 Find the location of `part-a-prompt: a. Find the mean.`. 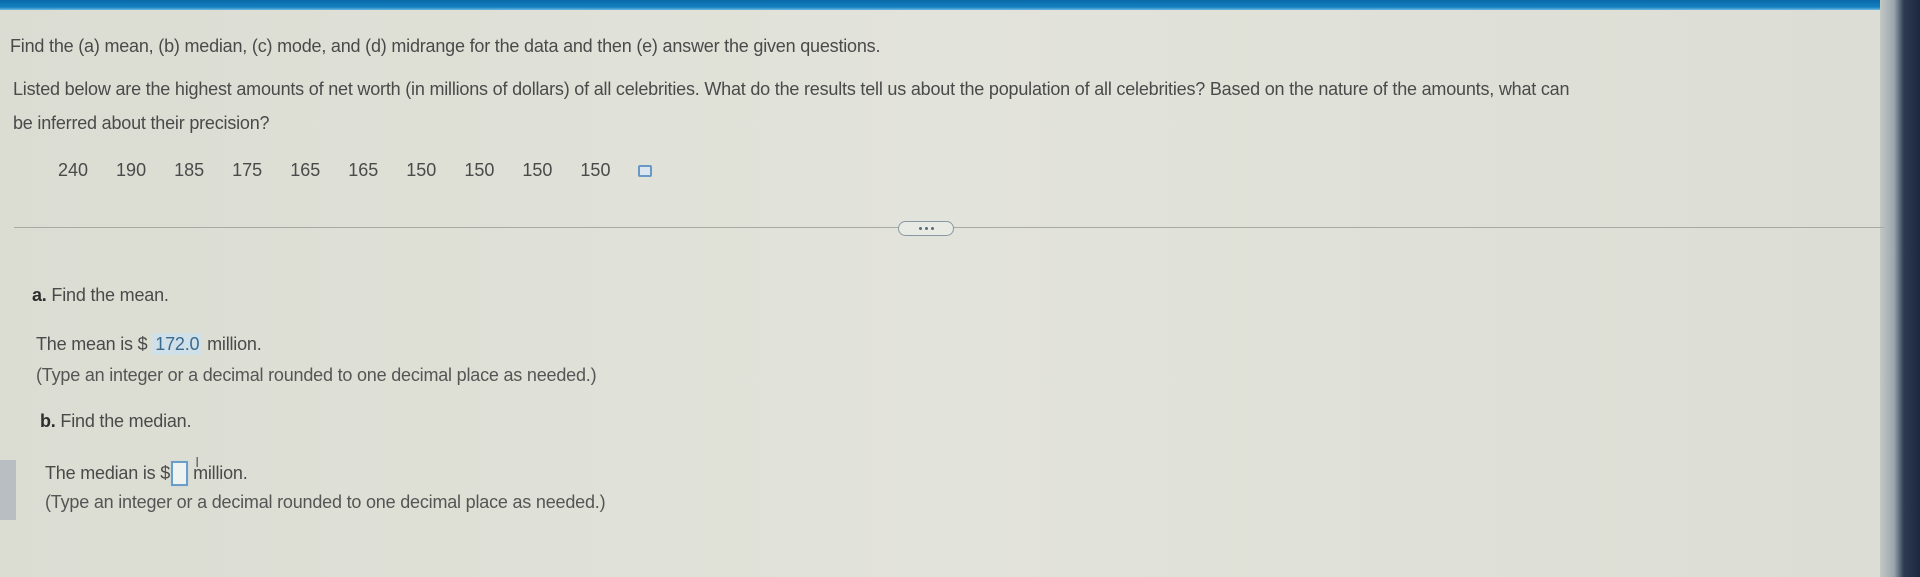

part-a-prompt: a. Find the mean. is located at coordinates (100, 295).